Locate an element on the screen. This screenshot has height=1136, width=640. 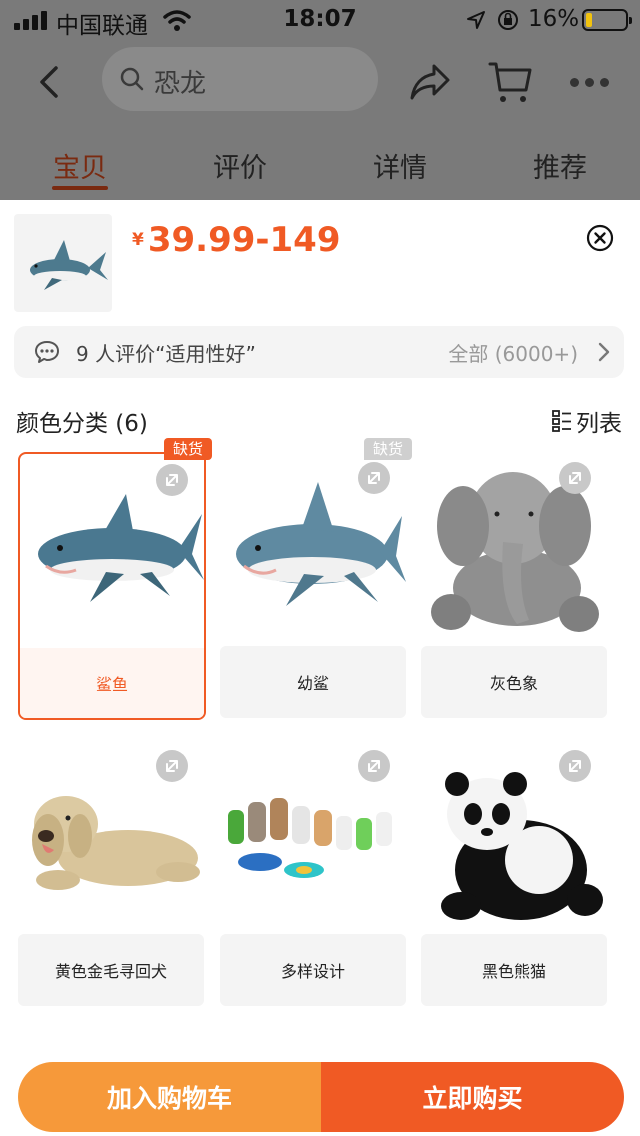
shark-thumbnail-image is located at coordinates (69, 265).